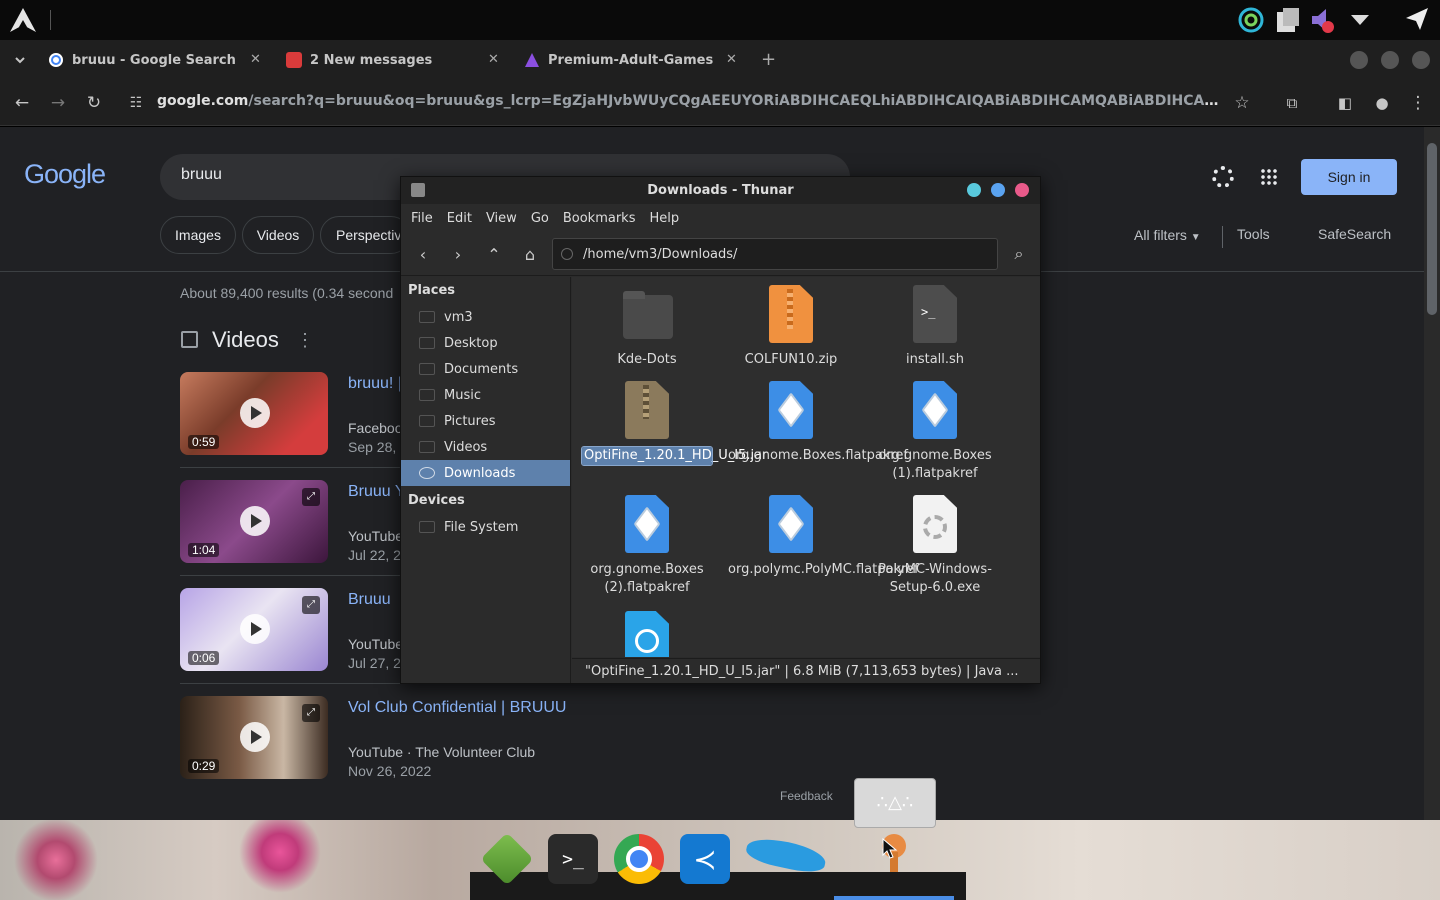  What do you see at coordinates (822, 537) in the screenshot?
I see `file-item: org.polymc.PolyMC.flatpakref` at bounding box center [822, 537].